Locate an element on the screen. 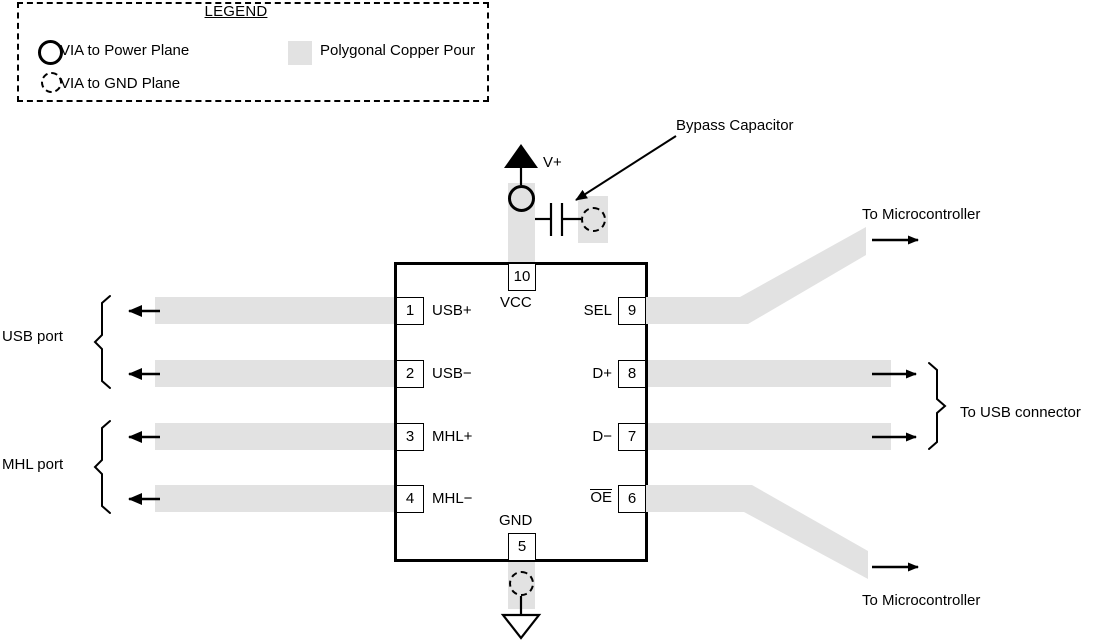  via-gnd-bypass is located at coordinates (593, 219).